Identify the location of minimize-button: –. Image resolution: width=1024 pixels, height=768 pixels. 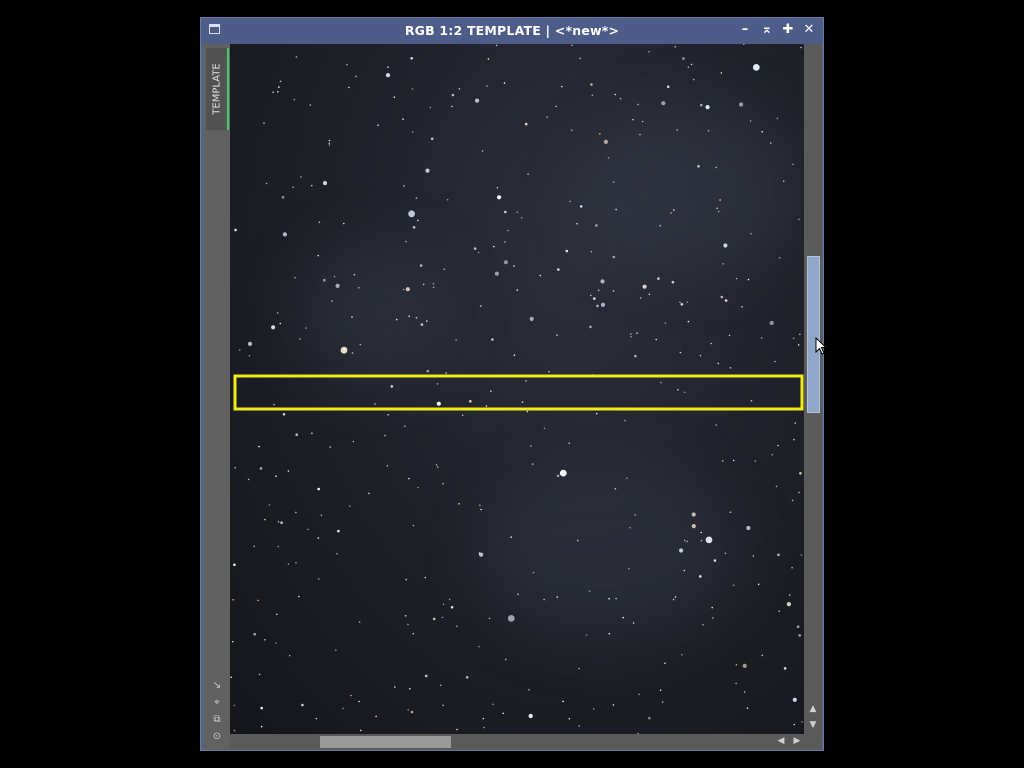
(745, 30).